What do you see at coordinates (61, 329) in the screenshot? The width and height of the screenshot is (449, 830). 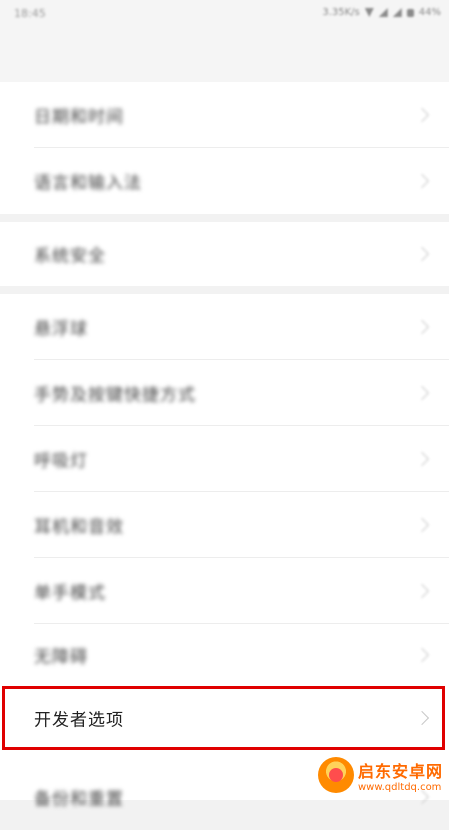 I see `row-label: 悬浮球` at bounding box center [61, 329].